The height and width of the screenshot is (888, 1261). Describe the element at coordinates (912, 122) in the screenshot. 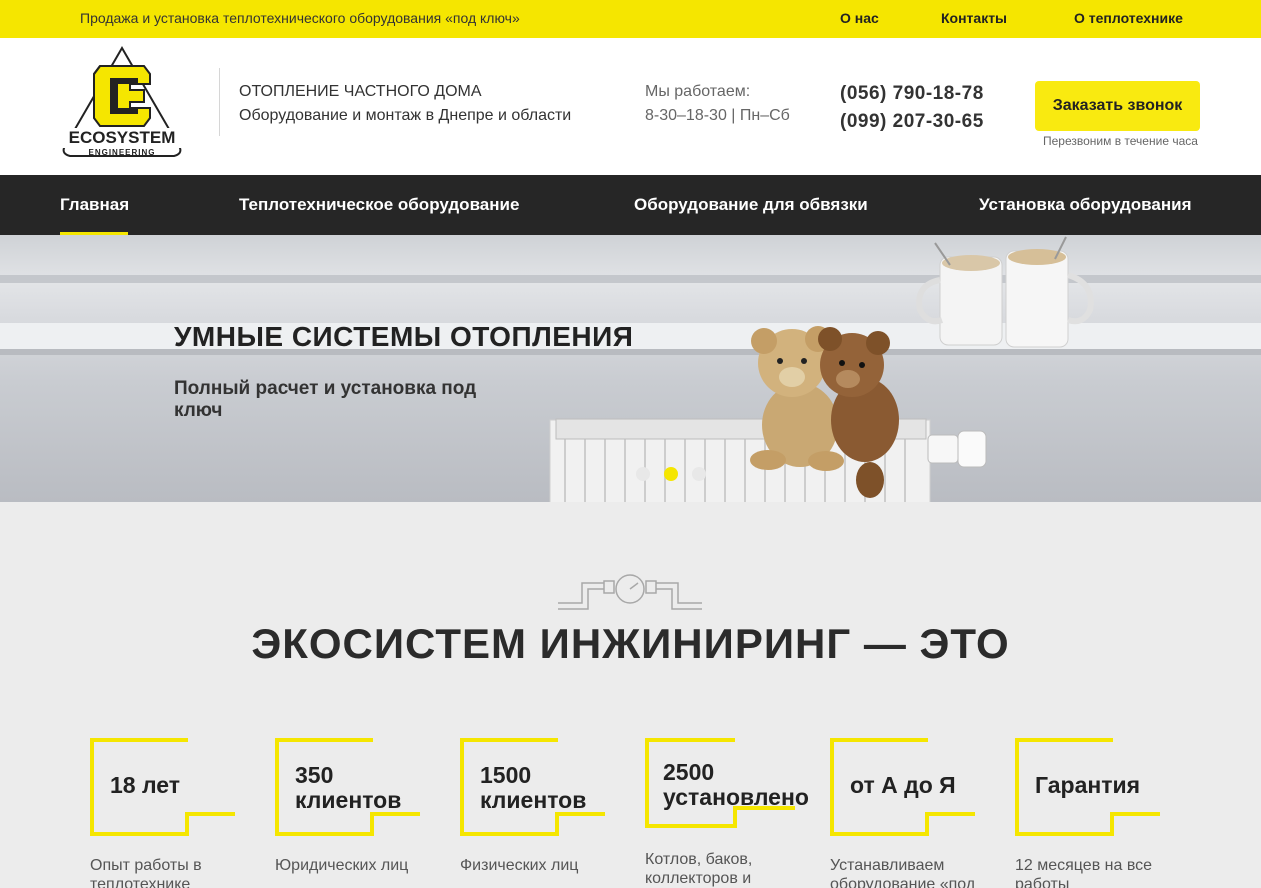

I see `phone-link-2: (099) 207-30-65` at that location.